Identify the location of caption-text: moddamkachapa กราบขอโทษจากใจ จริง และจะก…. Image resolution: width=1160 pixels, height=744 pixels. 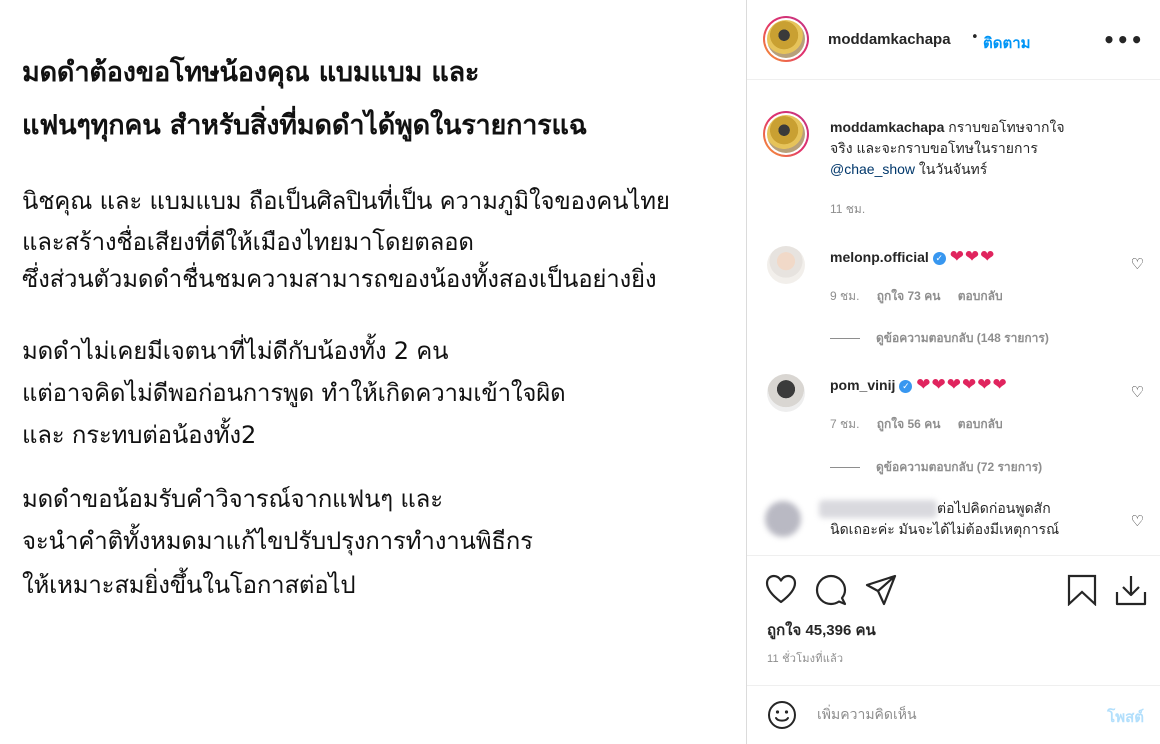
(980, 148).